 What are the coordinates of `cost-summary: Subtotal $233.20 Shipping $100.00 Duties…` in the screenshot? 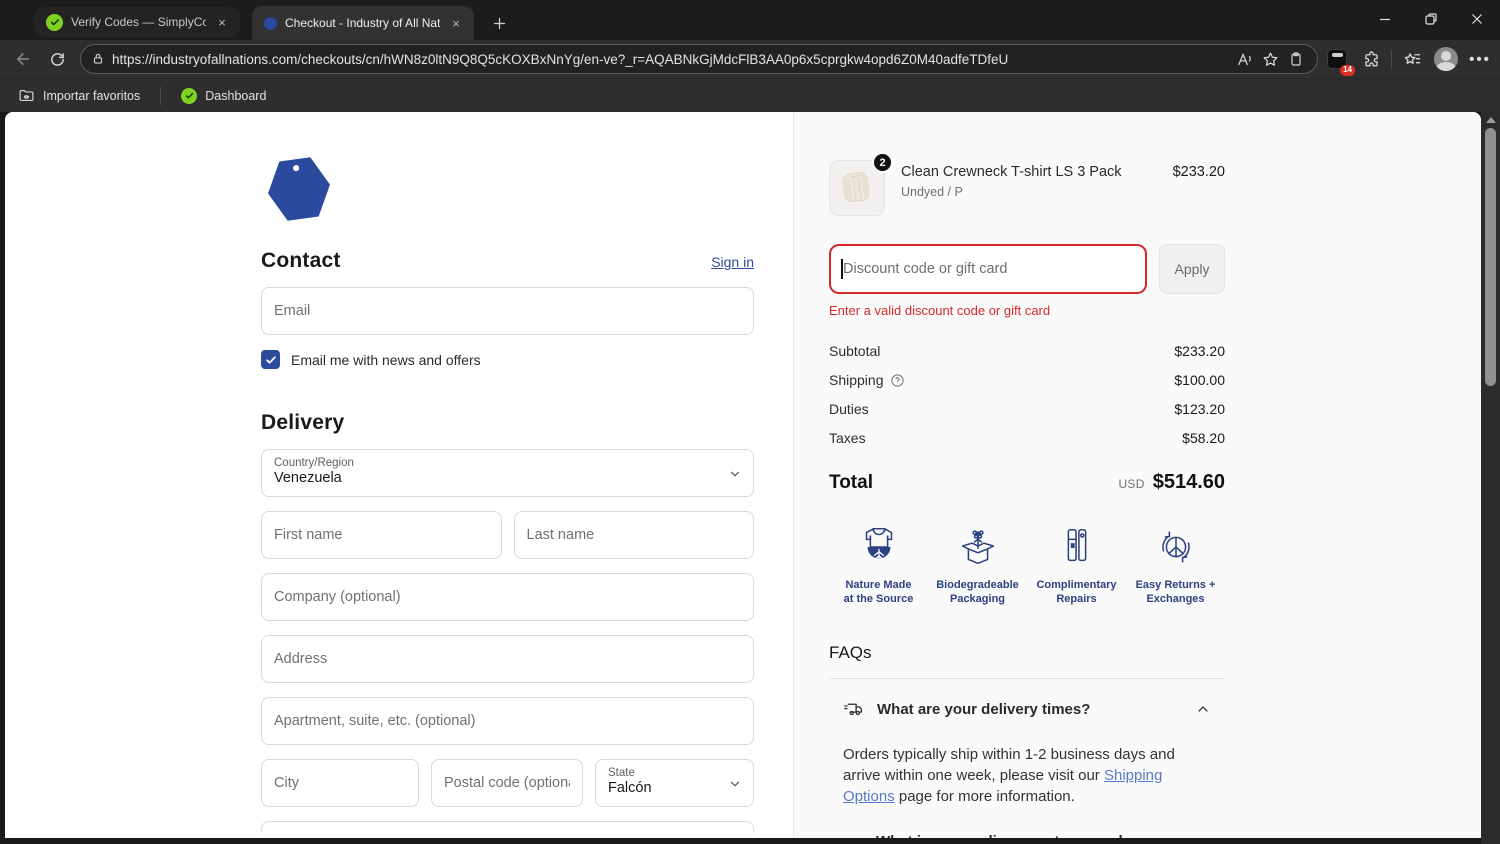 It's located at (1027, 394).